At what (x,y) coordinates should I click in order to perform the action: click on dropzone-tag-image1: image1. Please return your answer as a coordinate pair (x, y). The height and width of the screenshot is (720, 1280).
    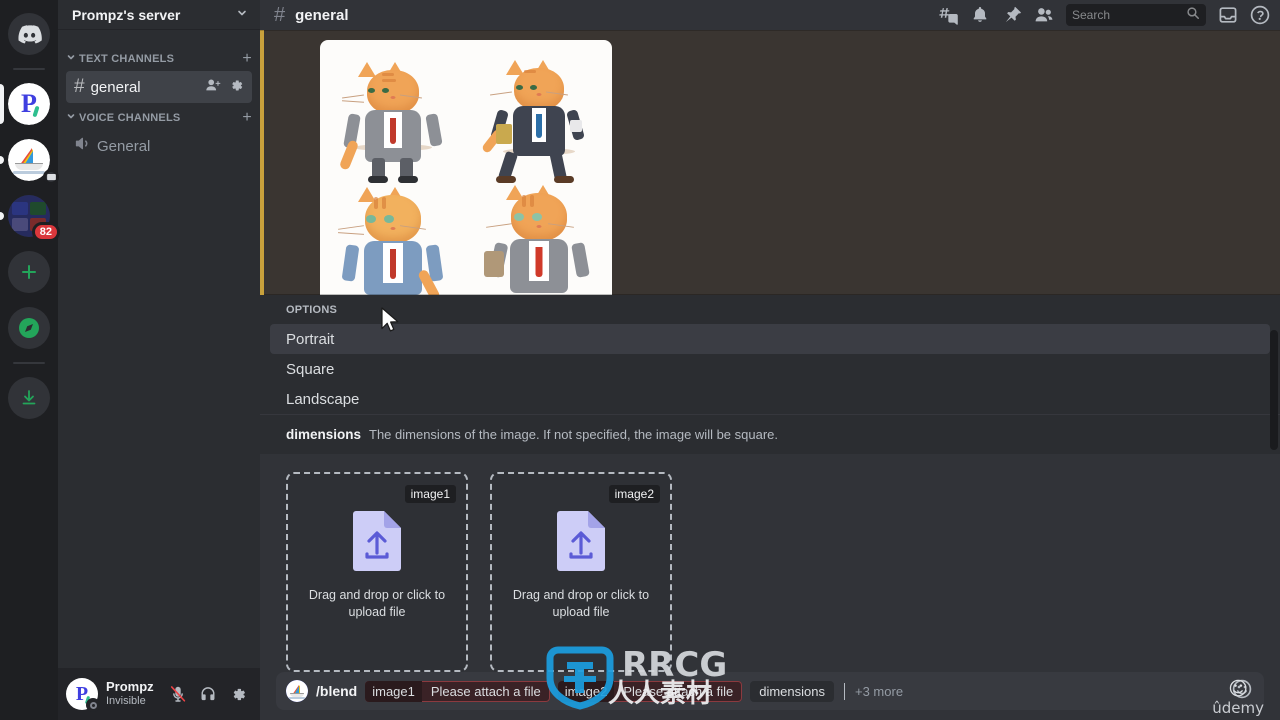
    Looking at the image, I should click on (430, 494).